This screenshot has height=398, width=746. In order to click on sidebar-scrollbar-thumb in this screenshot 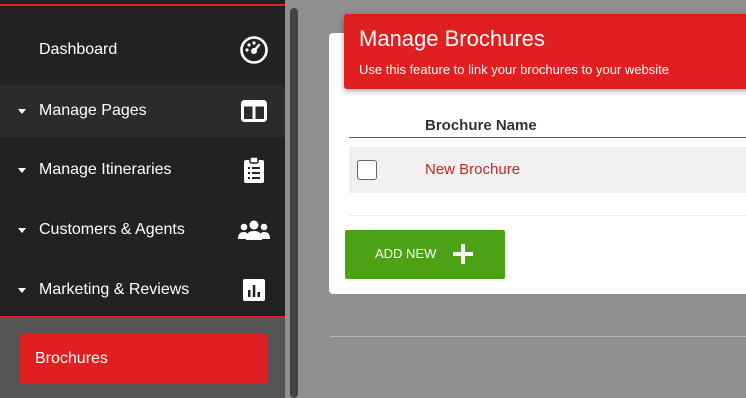, I will do `click(294, 203)`.